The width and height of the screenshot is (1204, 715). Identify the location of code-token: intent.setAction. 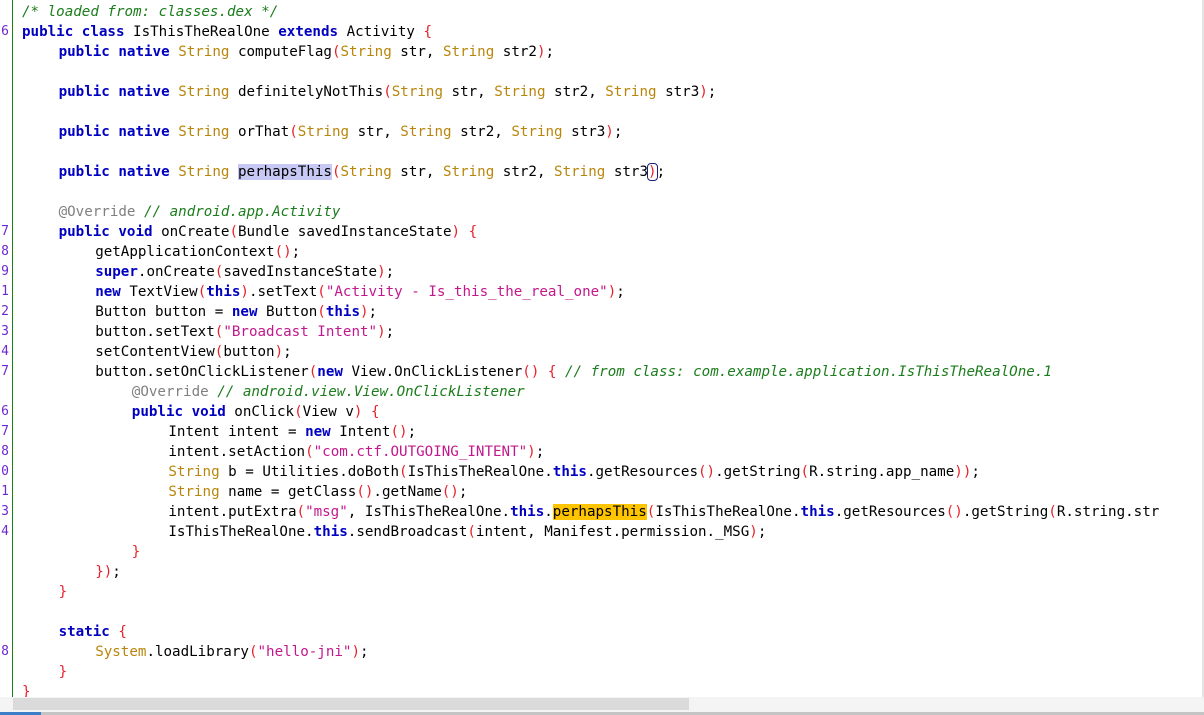
(237, 452).